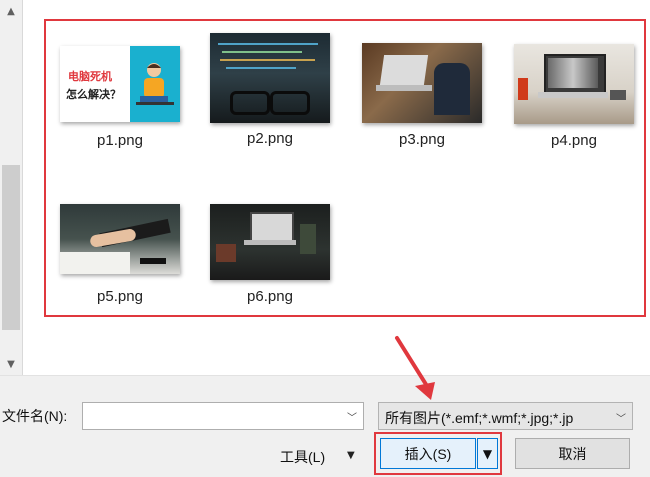 The image size is (650, 477). What do you see at coordinates (479, 418) in the screenshot?
I see `file-type-value: 所有图片(*.emf;*.wmf;*.jpg;*.jp` at bounding box center [479, 418].